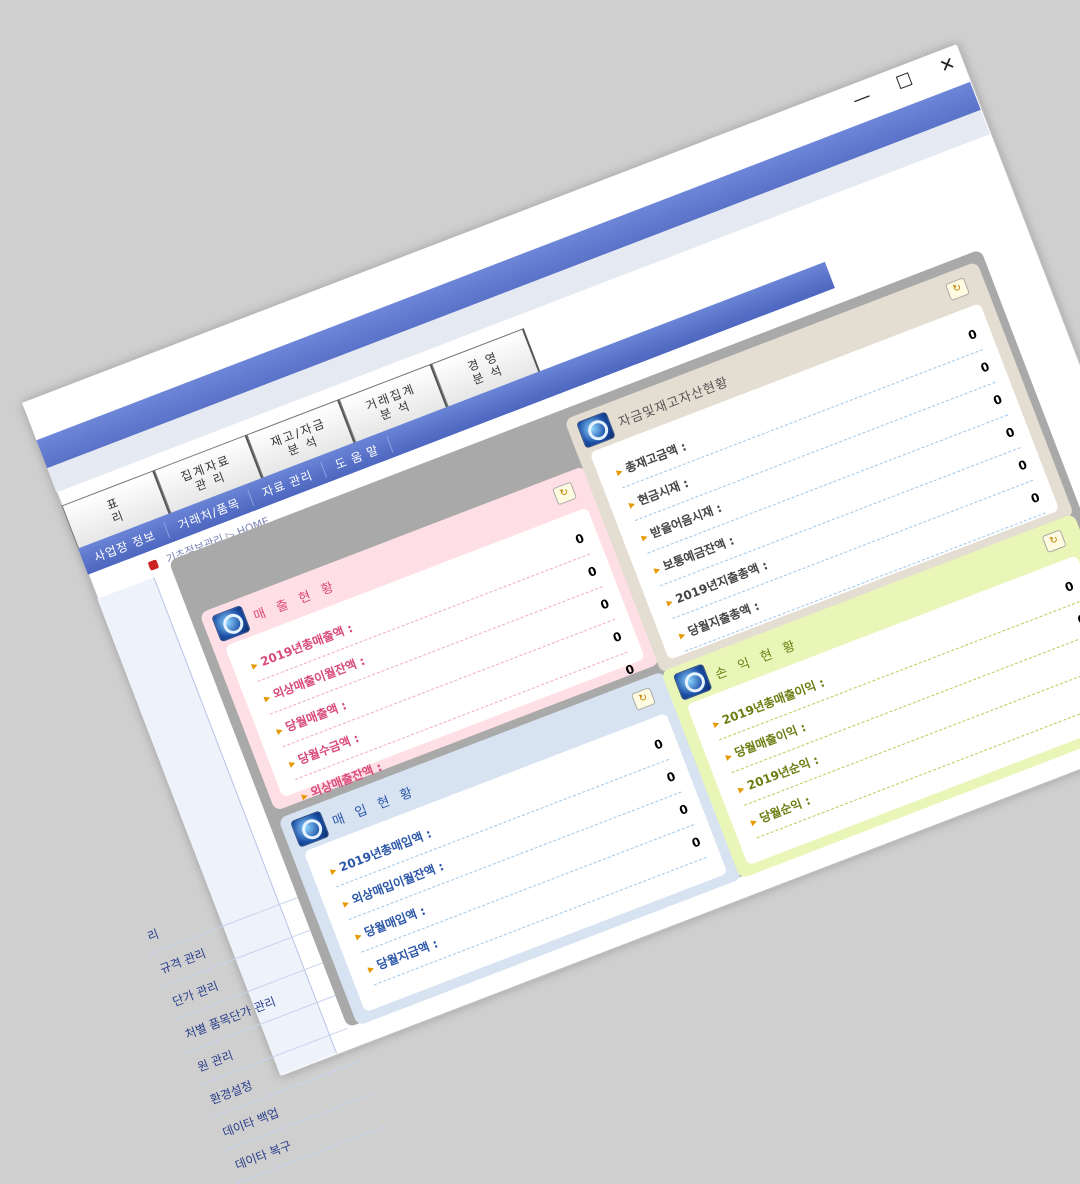  Describe the element at coordinates (153, 565) in the screenshot. I see `breadcrumb-bullet-icon` at that location.